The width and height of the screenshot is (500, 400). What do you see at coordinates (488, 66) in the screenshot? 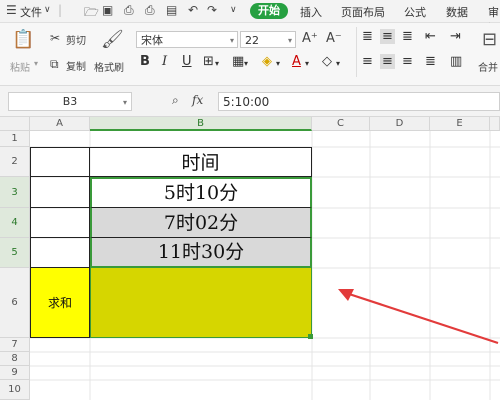
I see `merge-center-button: 合并` at bounding box center [488, 66].